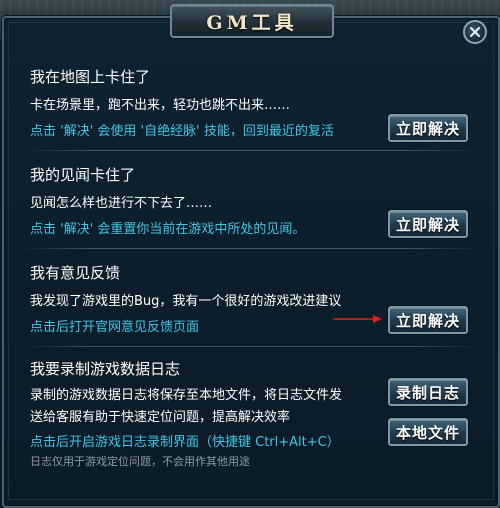 The width and height of the screenshot is (500, 508). I want to click on record-log-button: 录制日志, so click(428, 392).